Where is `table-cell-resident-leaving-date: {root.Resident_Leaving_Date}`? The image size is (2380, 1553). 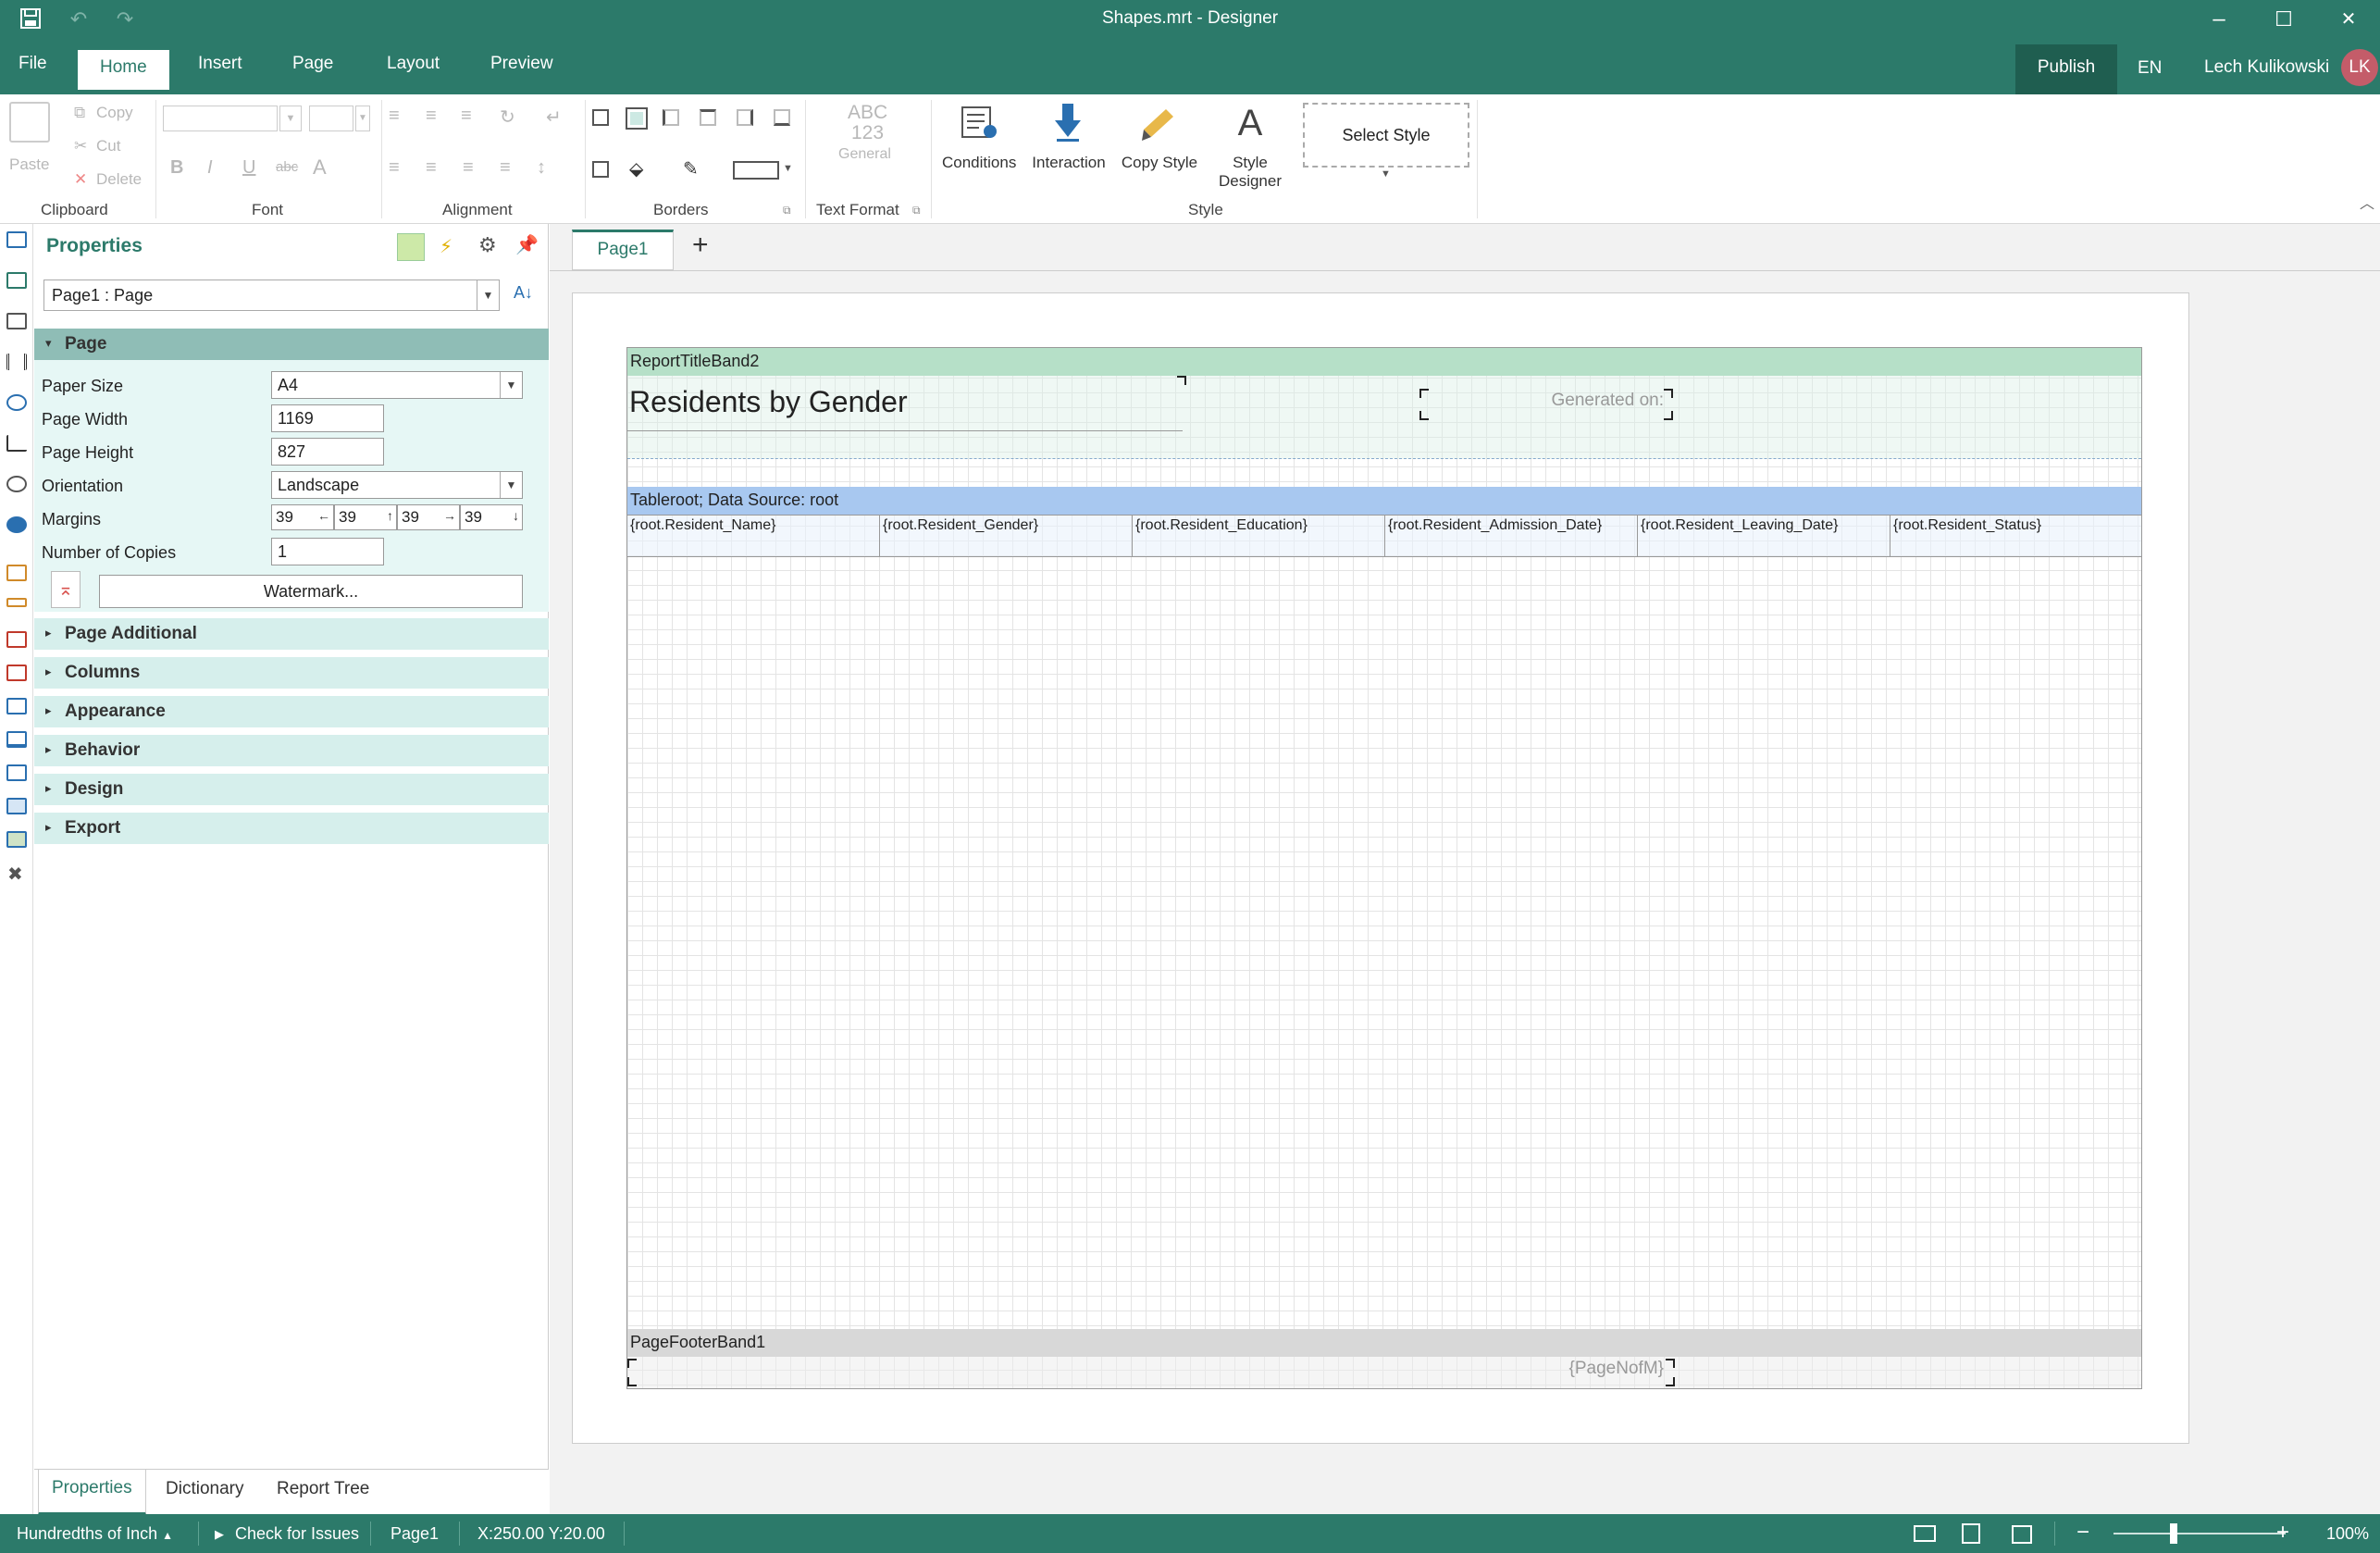
table-cell-resident-leaving-date: {root.Resident_Leaving_Date} is located at coordinates (1764, 536).